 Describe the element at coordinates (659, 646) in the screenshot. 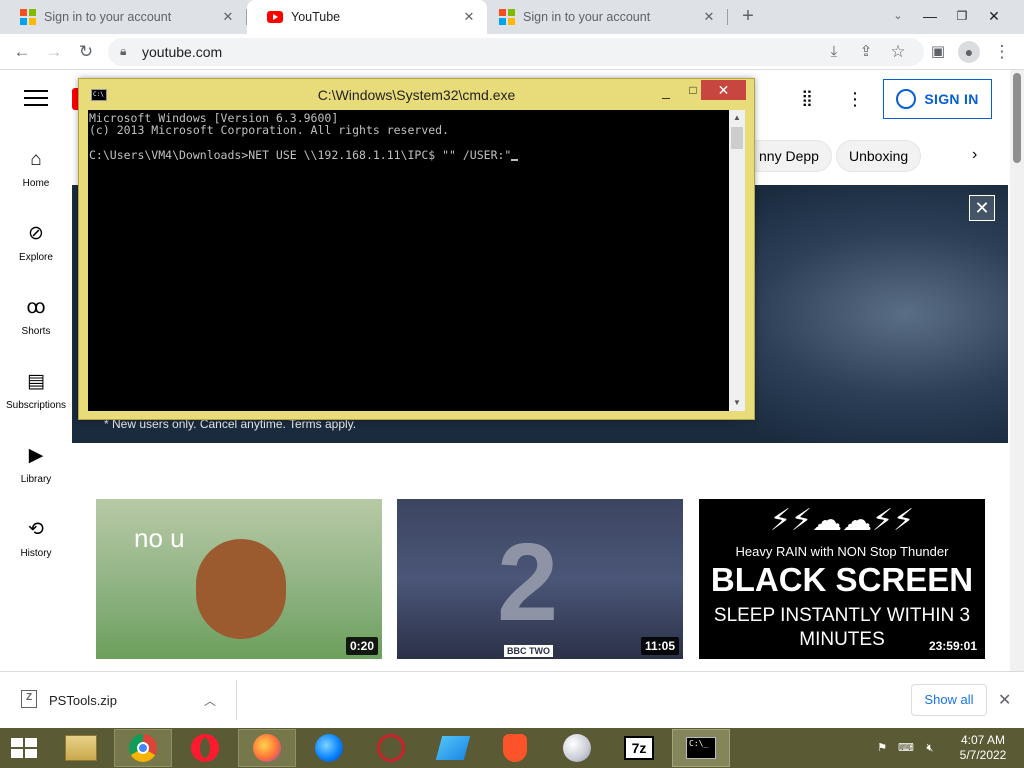

I see `video-duration: 11:05` at that location.